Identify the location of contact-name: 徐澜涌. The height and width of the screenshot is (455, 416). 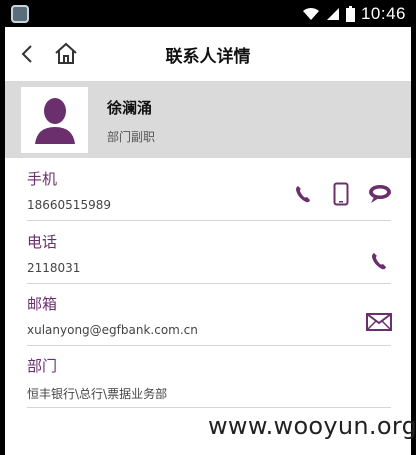
(130, 108).